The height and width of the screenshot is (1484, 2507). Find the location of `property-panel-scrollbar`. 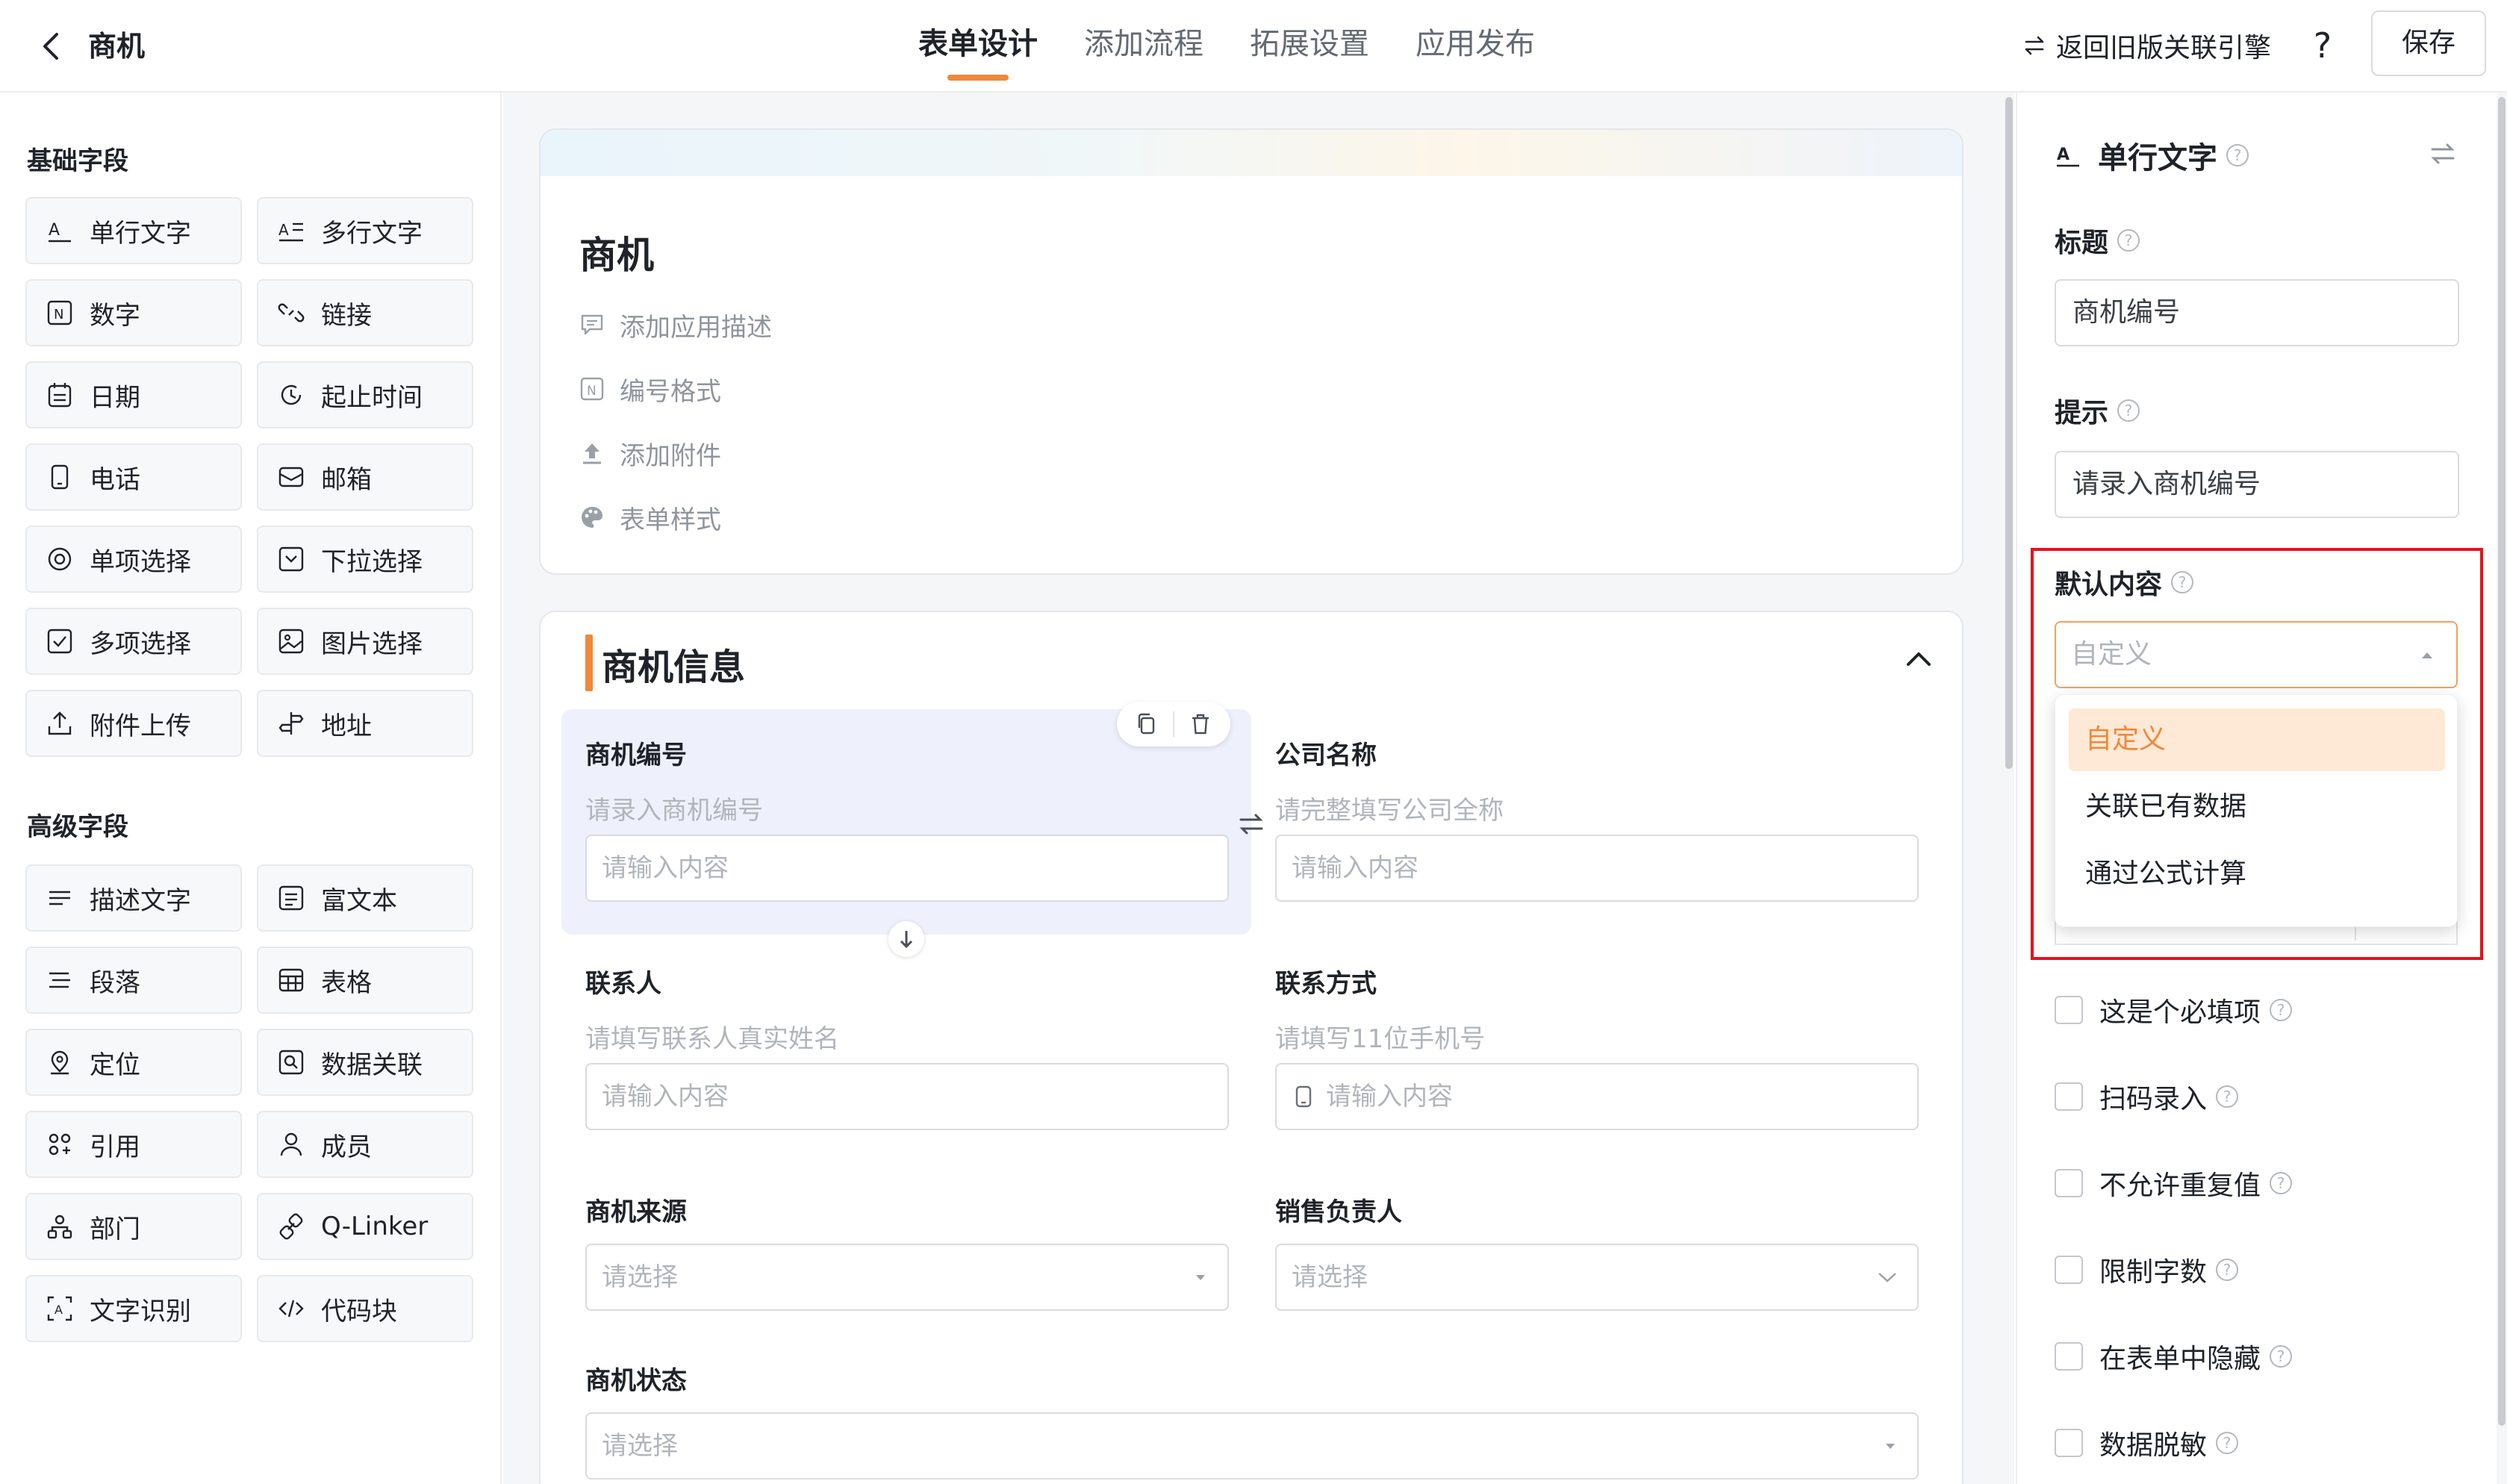

property-panel-scrollbar is located at coordinates (2502, 788).